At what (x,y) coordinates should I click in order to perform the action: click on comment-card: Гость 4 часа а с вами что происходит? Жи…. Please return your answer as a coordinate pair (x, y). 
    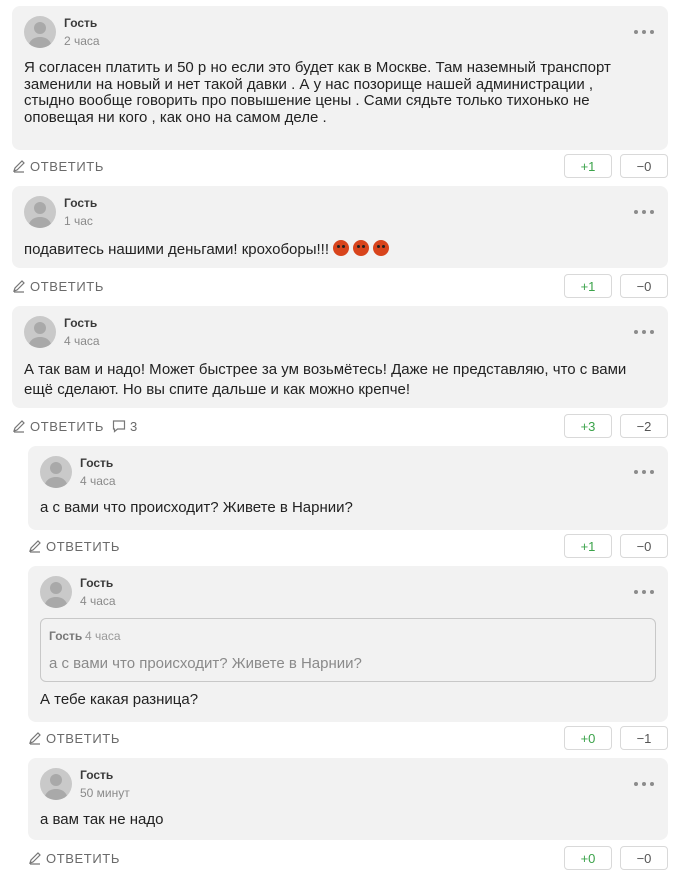
    Looking at the image, I should click on (348, 488).